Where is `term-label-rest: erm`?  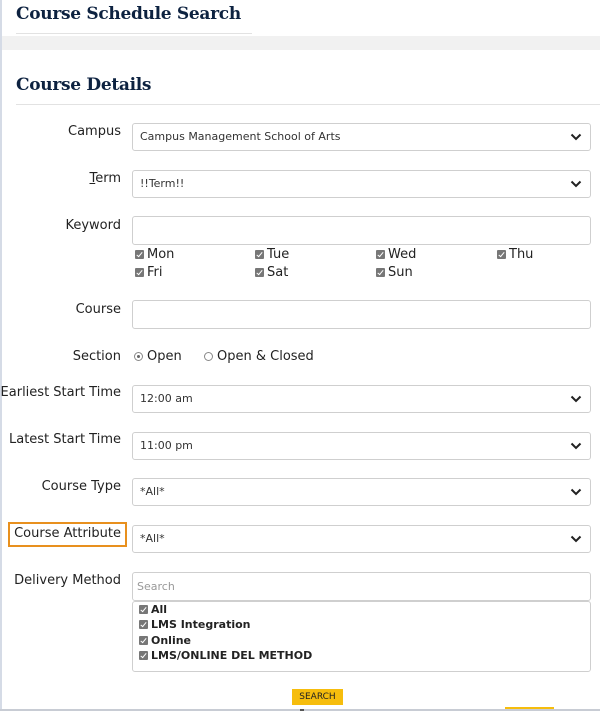
term-label-rest: erm is located at coordinates (108, 178).